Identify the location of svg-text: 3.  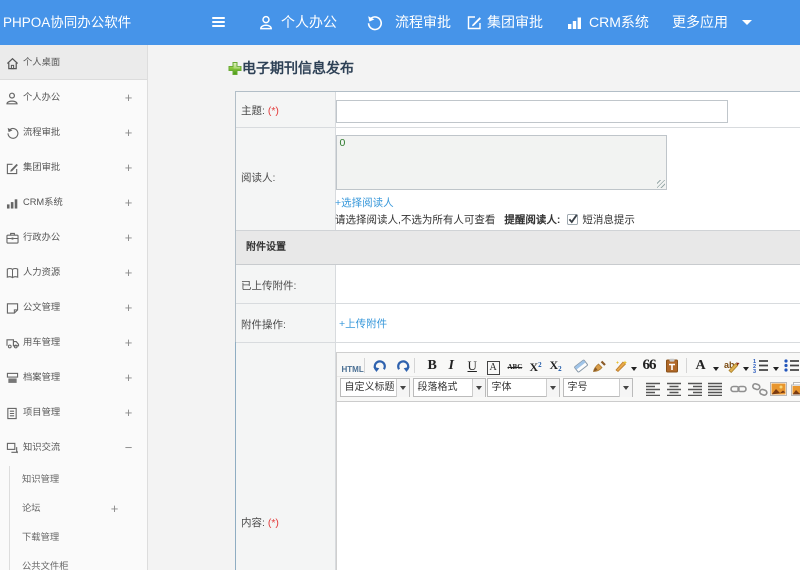
(754, 371).